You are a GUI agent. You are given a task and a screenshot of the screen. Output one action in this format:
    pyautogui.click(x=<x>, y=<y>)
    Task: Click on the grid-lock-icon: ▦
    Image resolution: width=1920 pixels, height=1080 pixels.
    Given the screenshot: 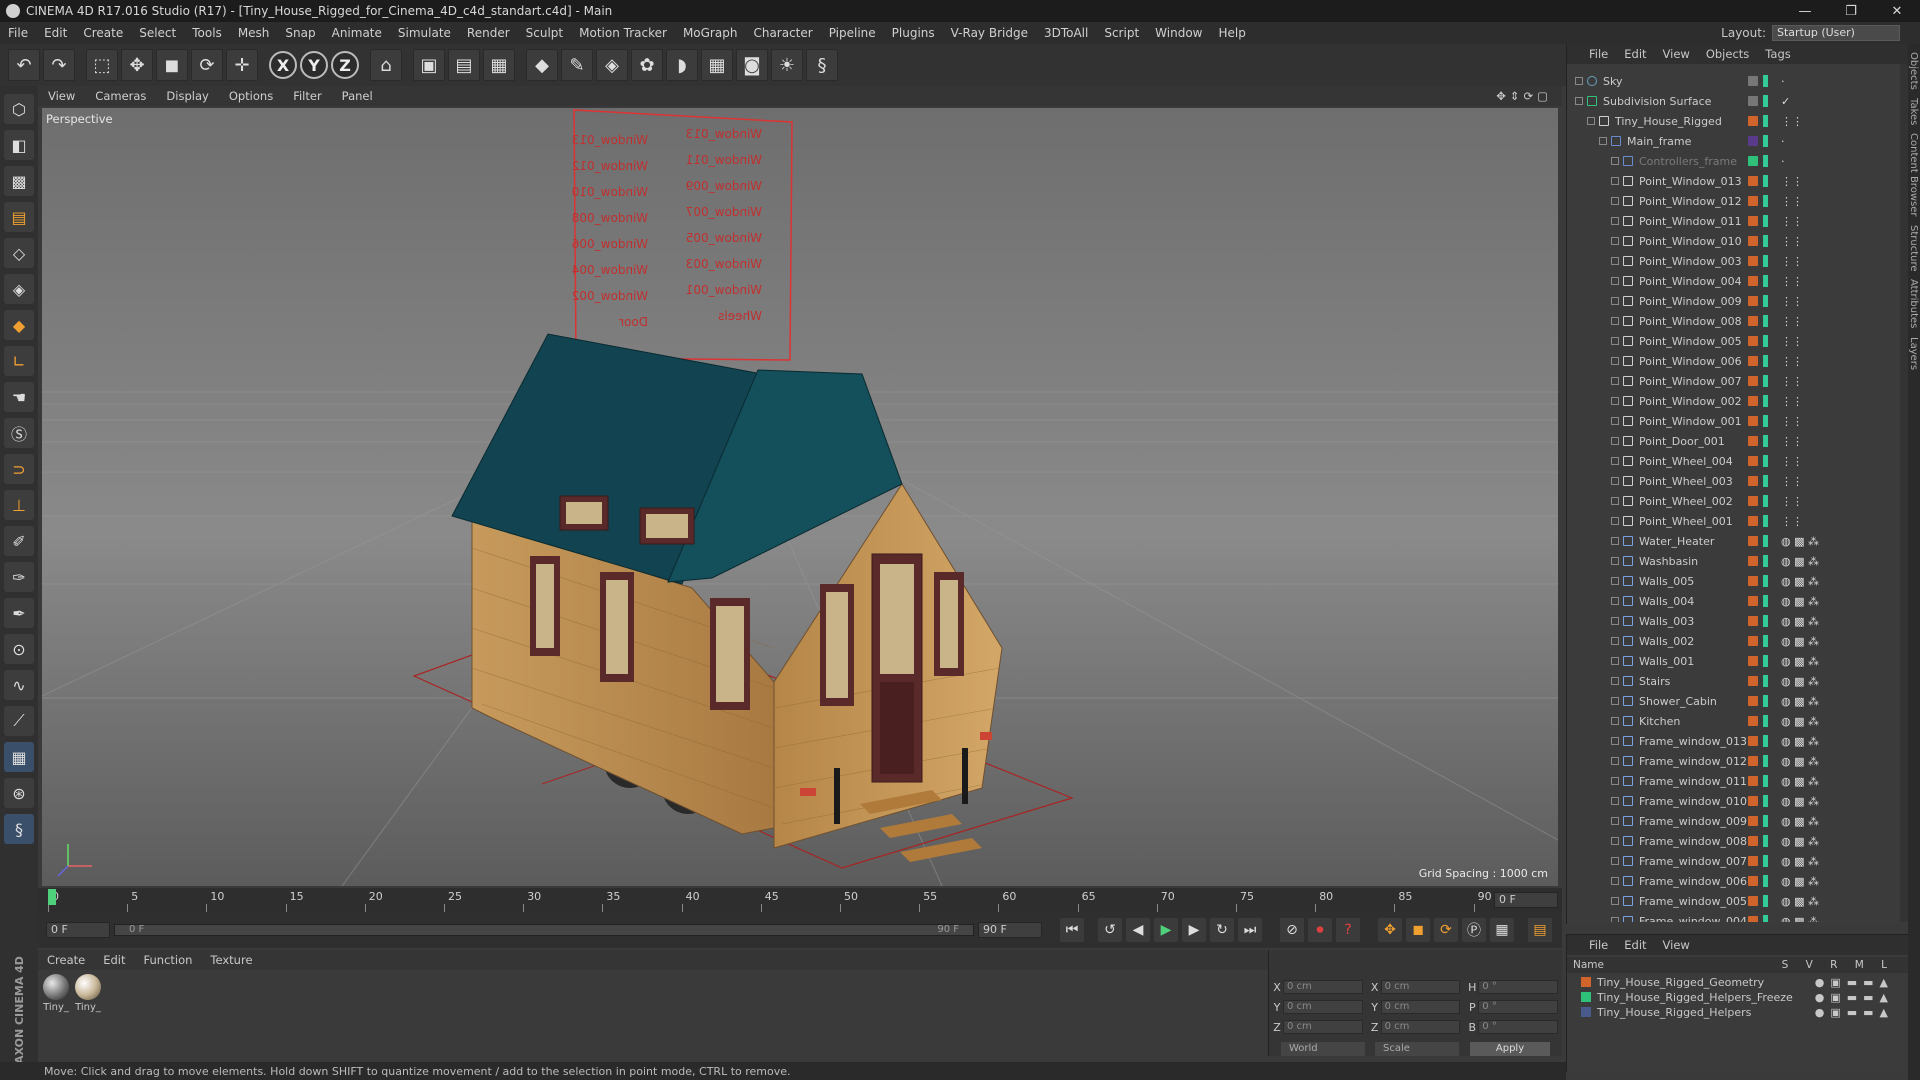 What is the action you would take?
    pyautogui.click(x=19, y=757)
    